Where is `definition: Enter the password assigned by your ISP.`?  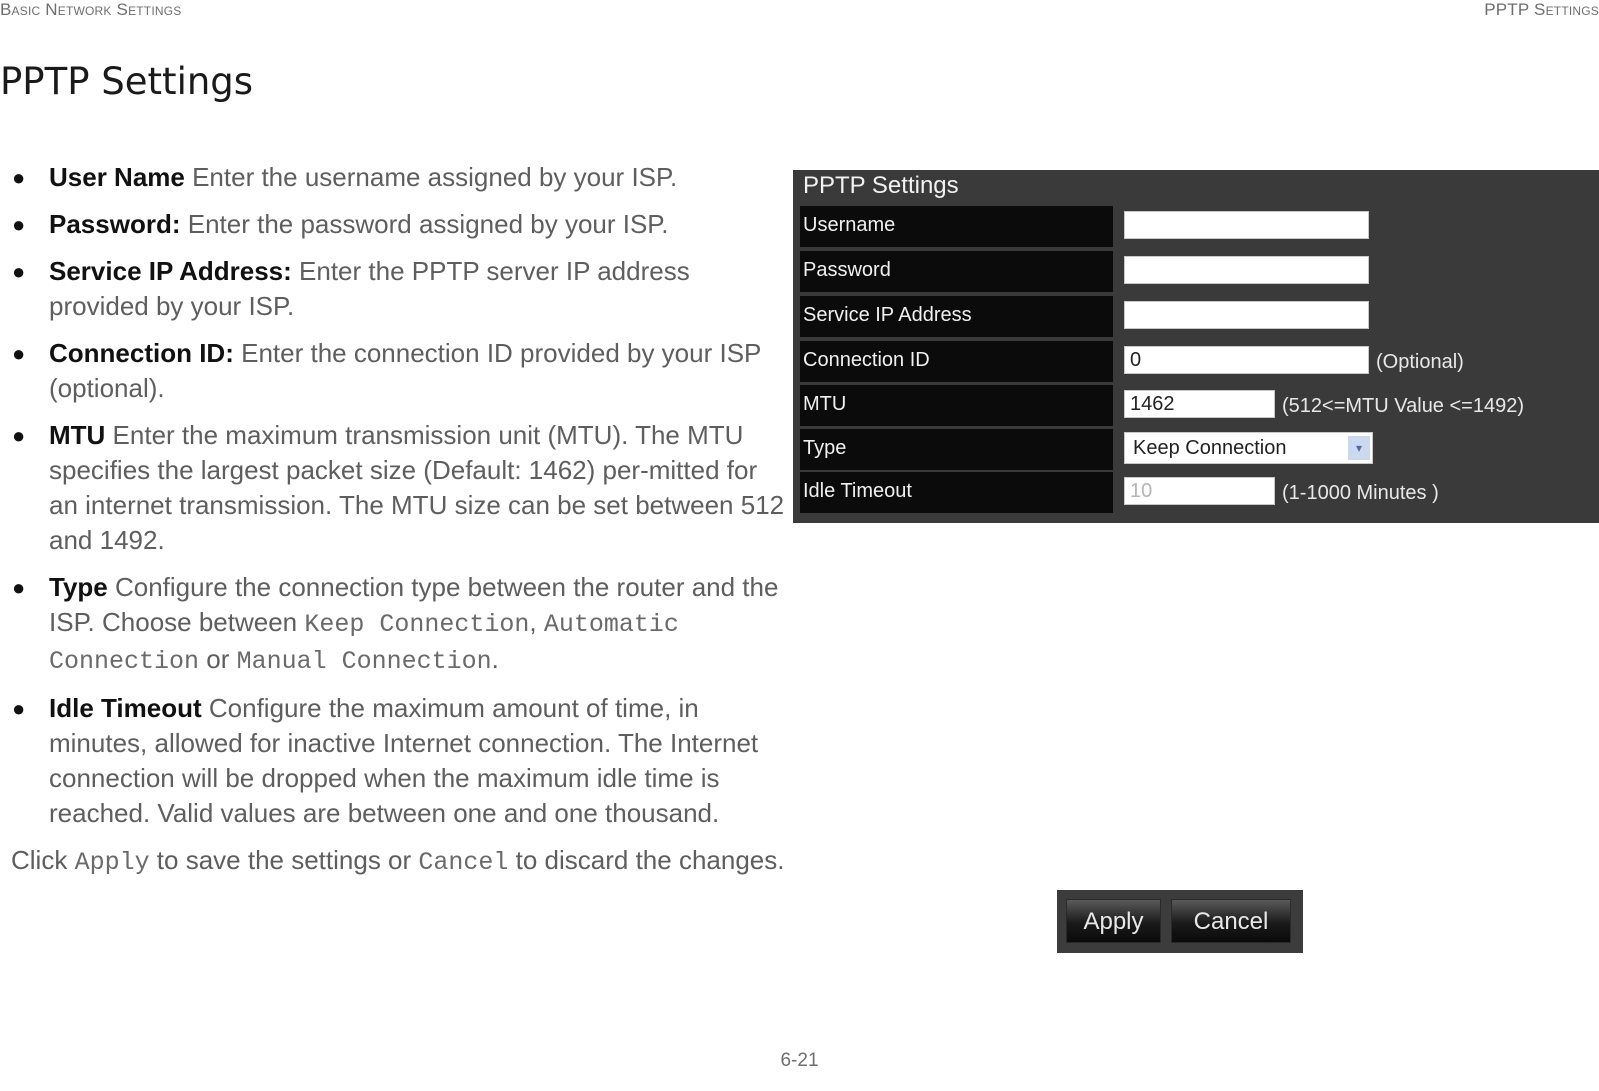
definition: Enter the password assigned by your ISP. is located at coordinates (424, 224).